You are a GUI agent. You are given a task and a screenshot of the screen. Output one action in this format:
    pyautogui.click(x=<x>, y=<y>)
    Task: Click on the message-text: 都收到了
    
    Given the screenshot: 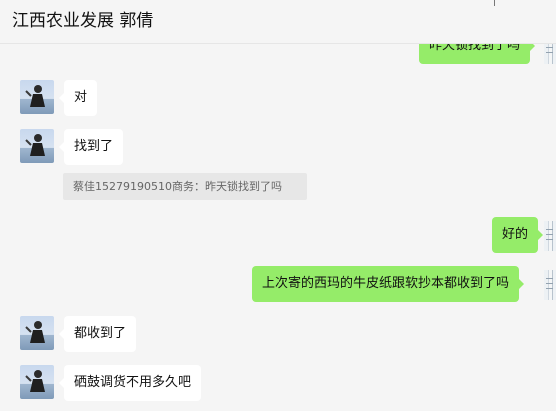 What is the action you would take?
    pyautogui.click(x=100, y=333)
    